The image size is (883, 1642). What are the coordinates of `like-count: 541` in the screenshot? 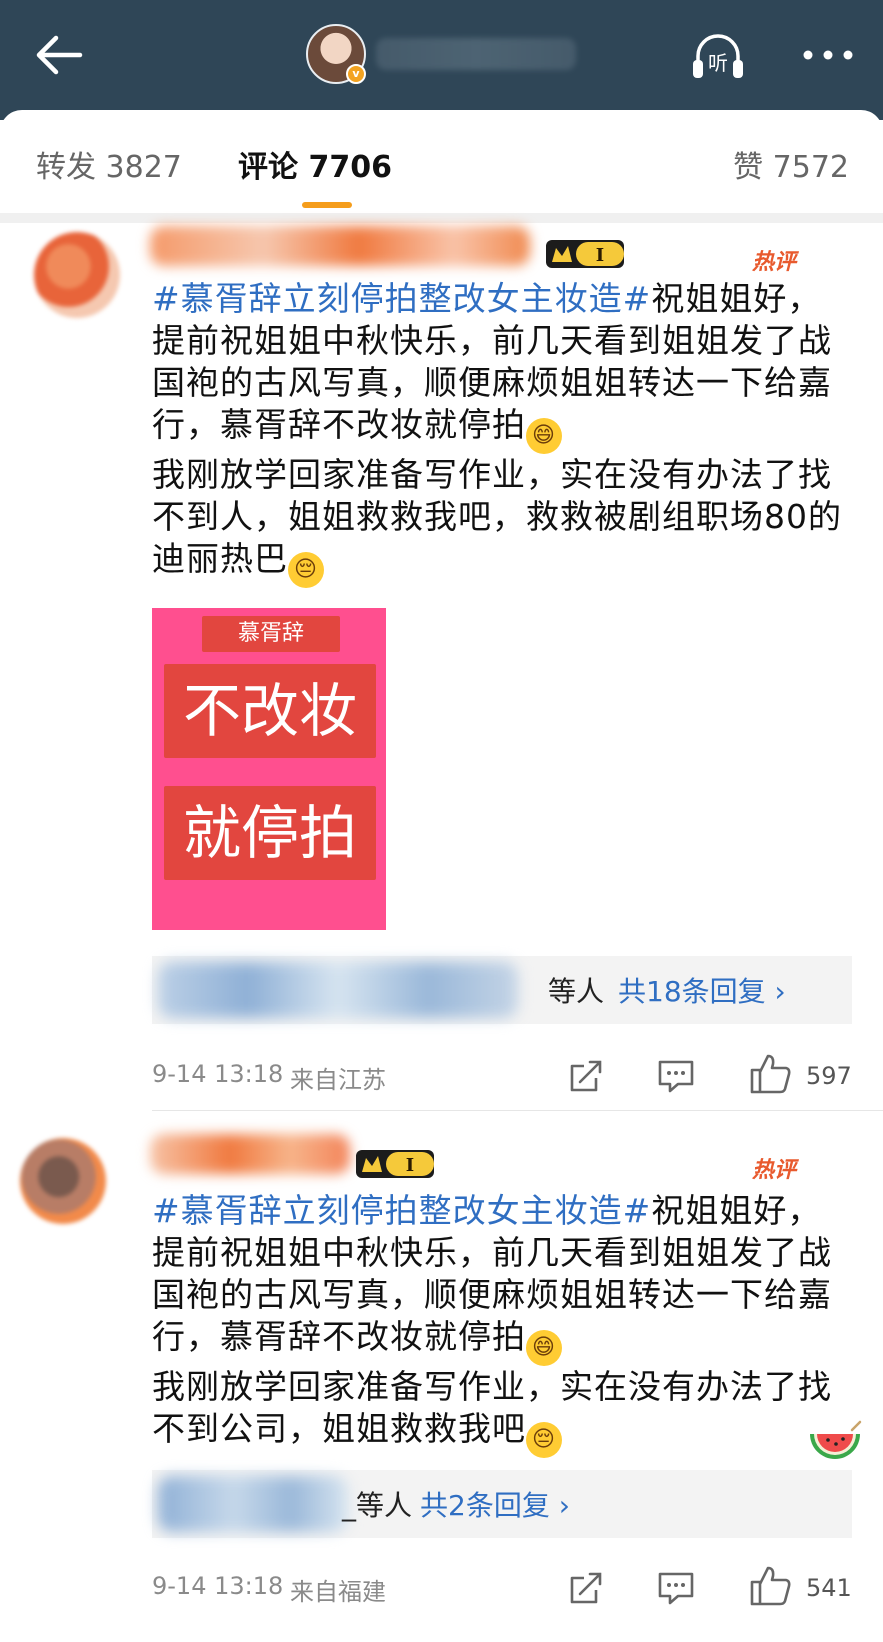 It's located at (829, 1588).